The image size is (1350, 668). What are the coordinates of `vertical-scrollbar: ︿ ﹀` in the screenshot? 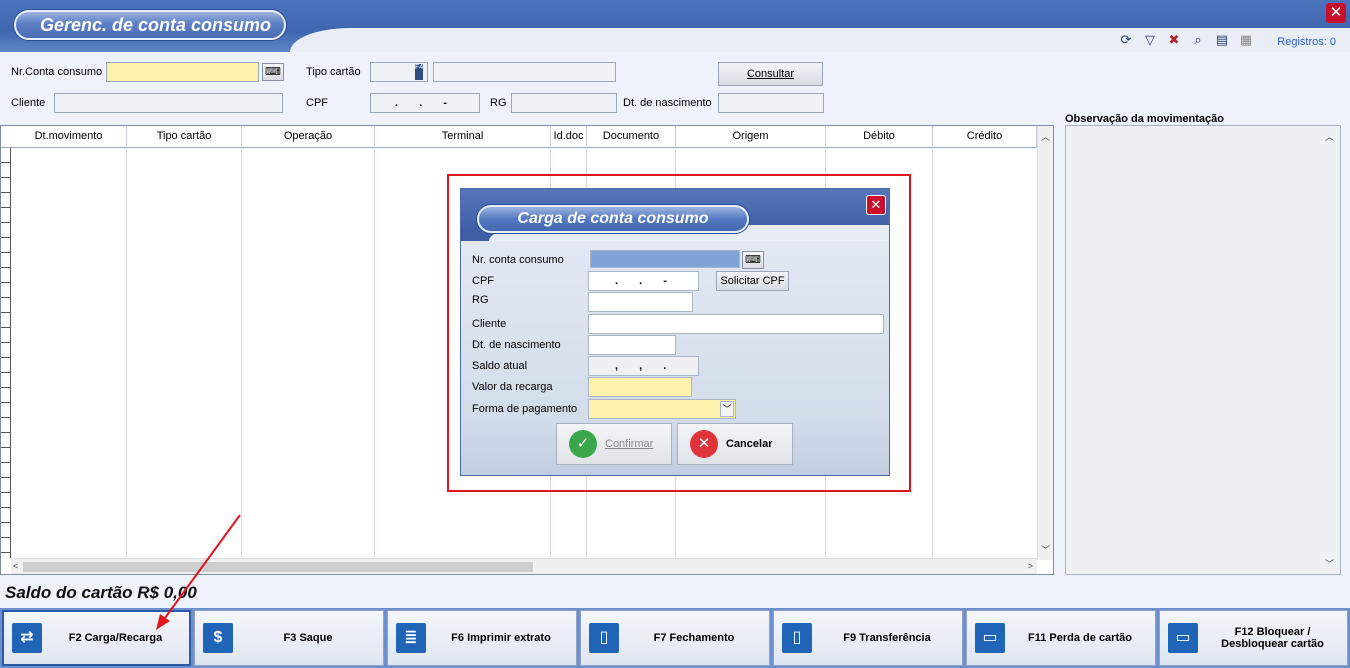 It's located at (1045, 343).